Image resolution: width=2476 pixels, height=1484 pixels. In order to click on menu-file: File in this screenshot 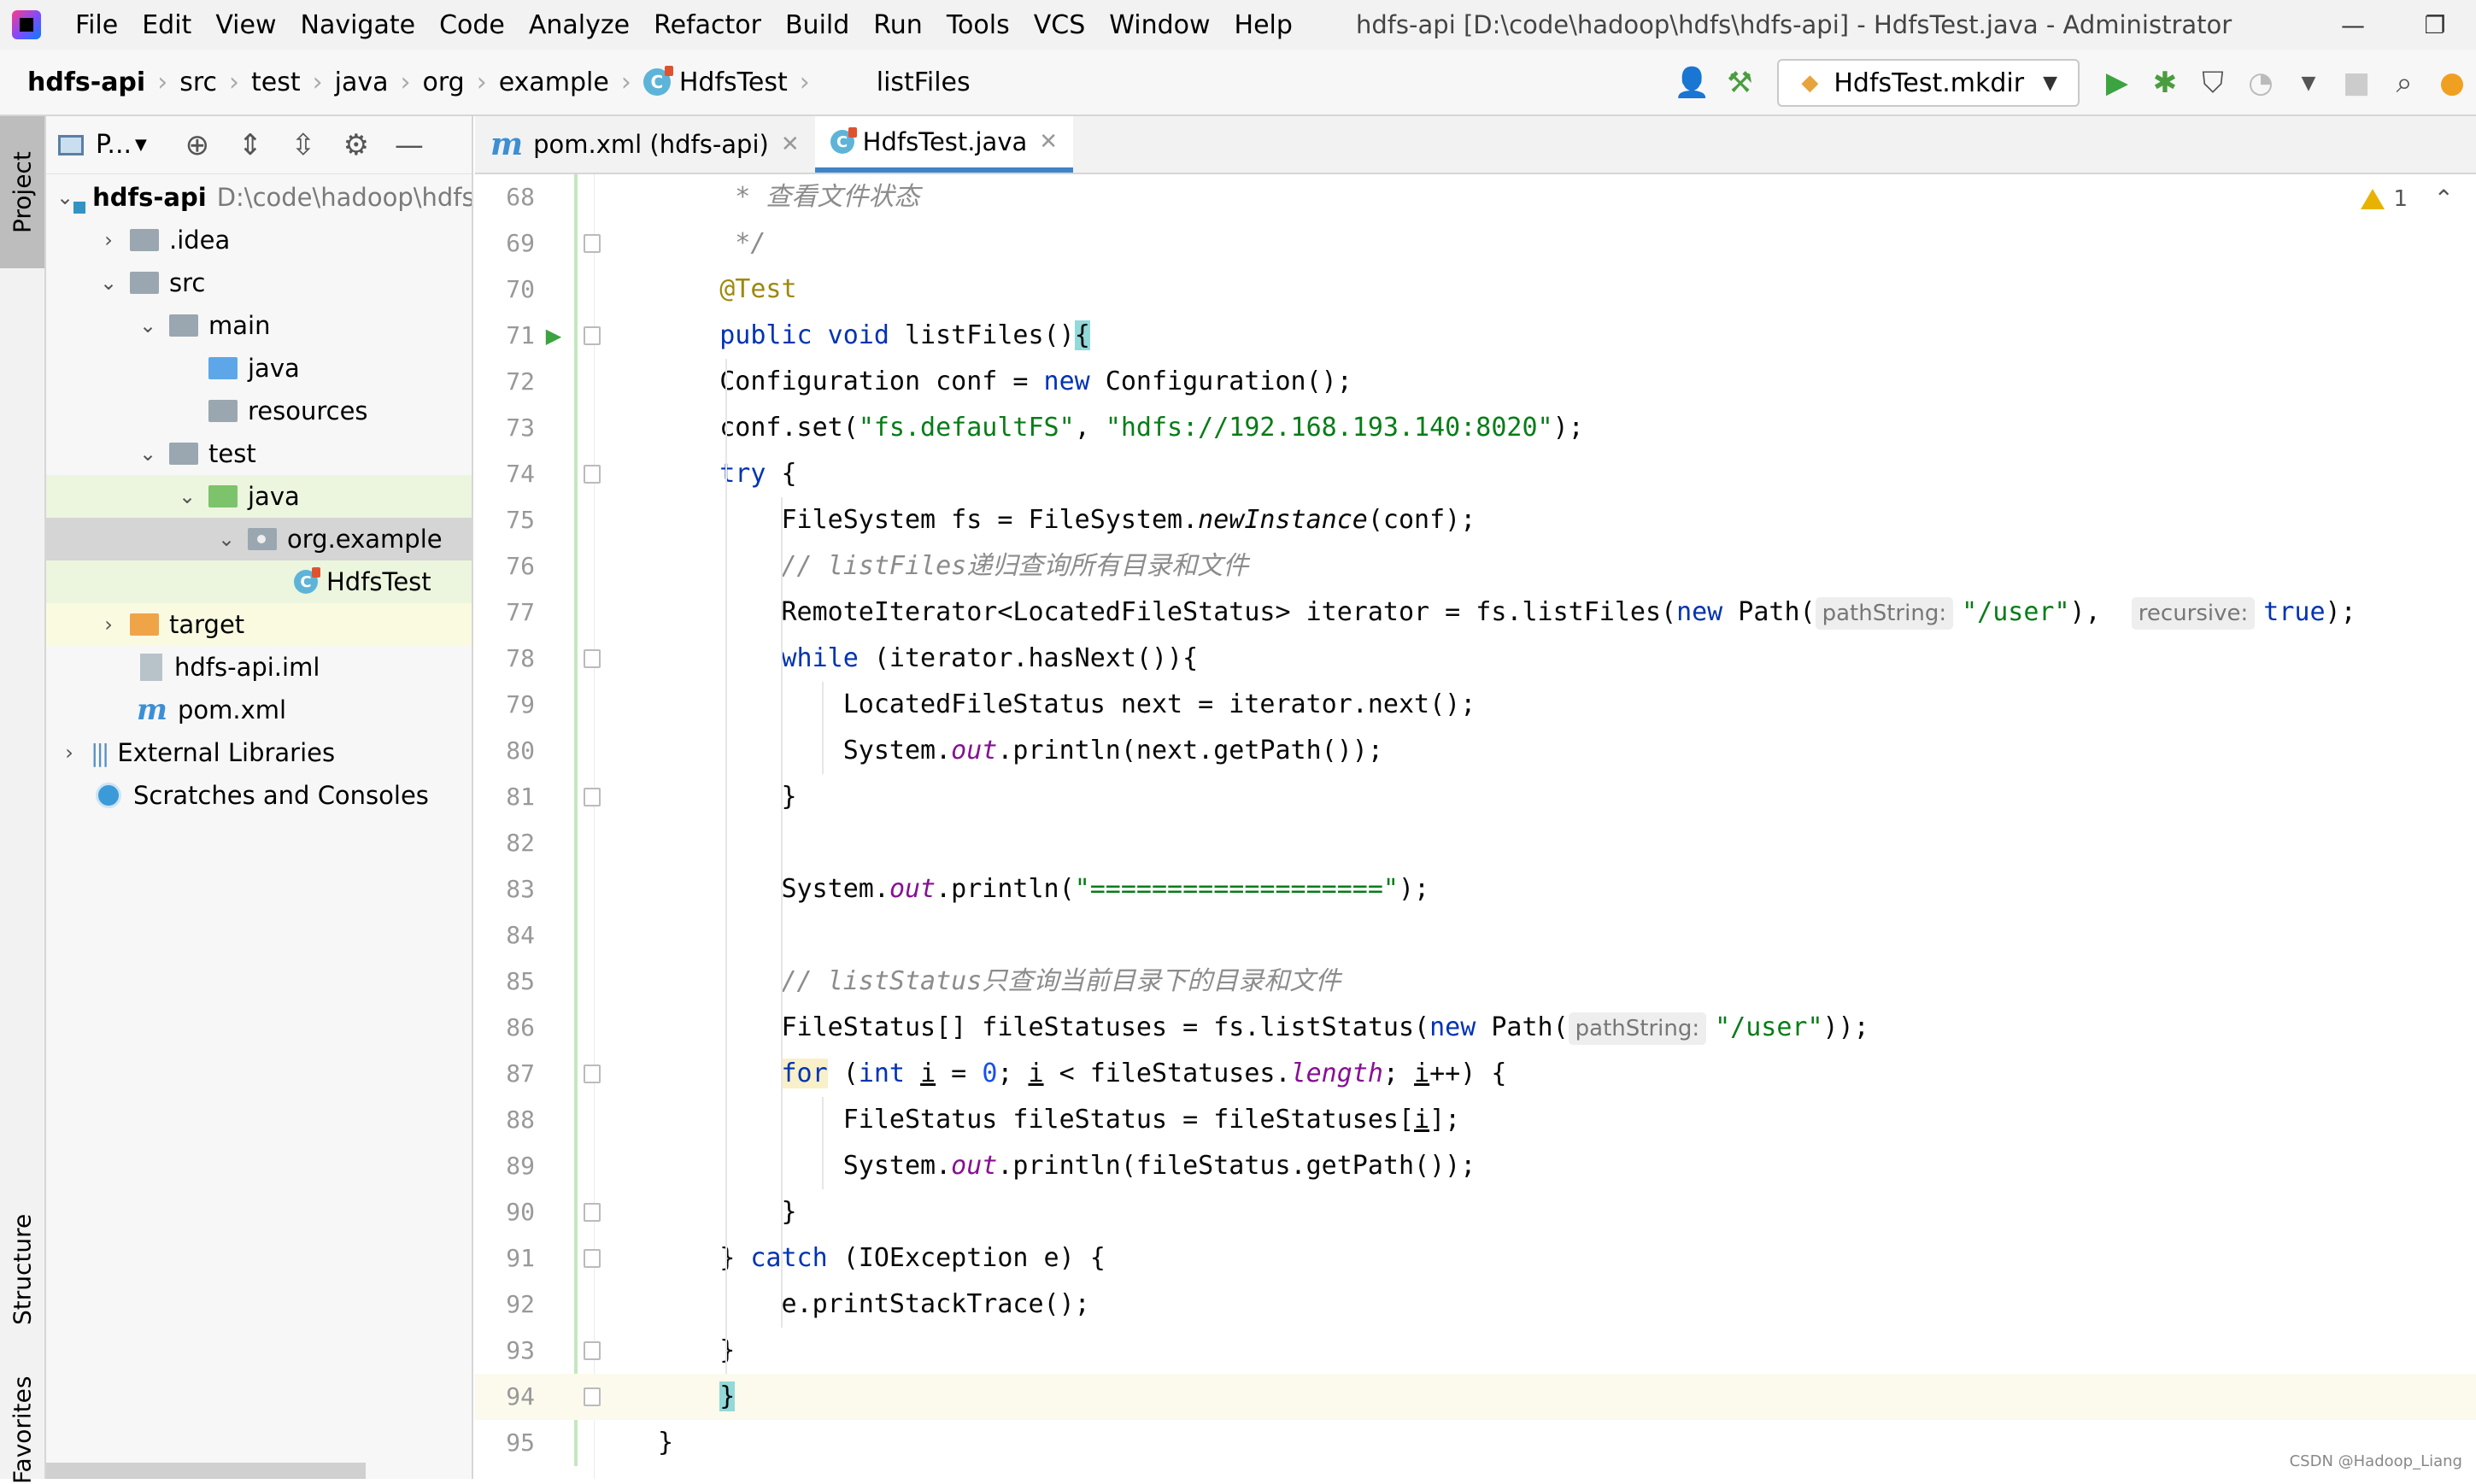, I will do `click(96, 25)`.